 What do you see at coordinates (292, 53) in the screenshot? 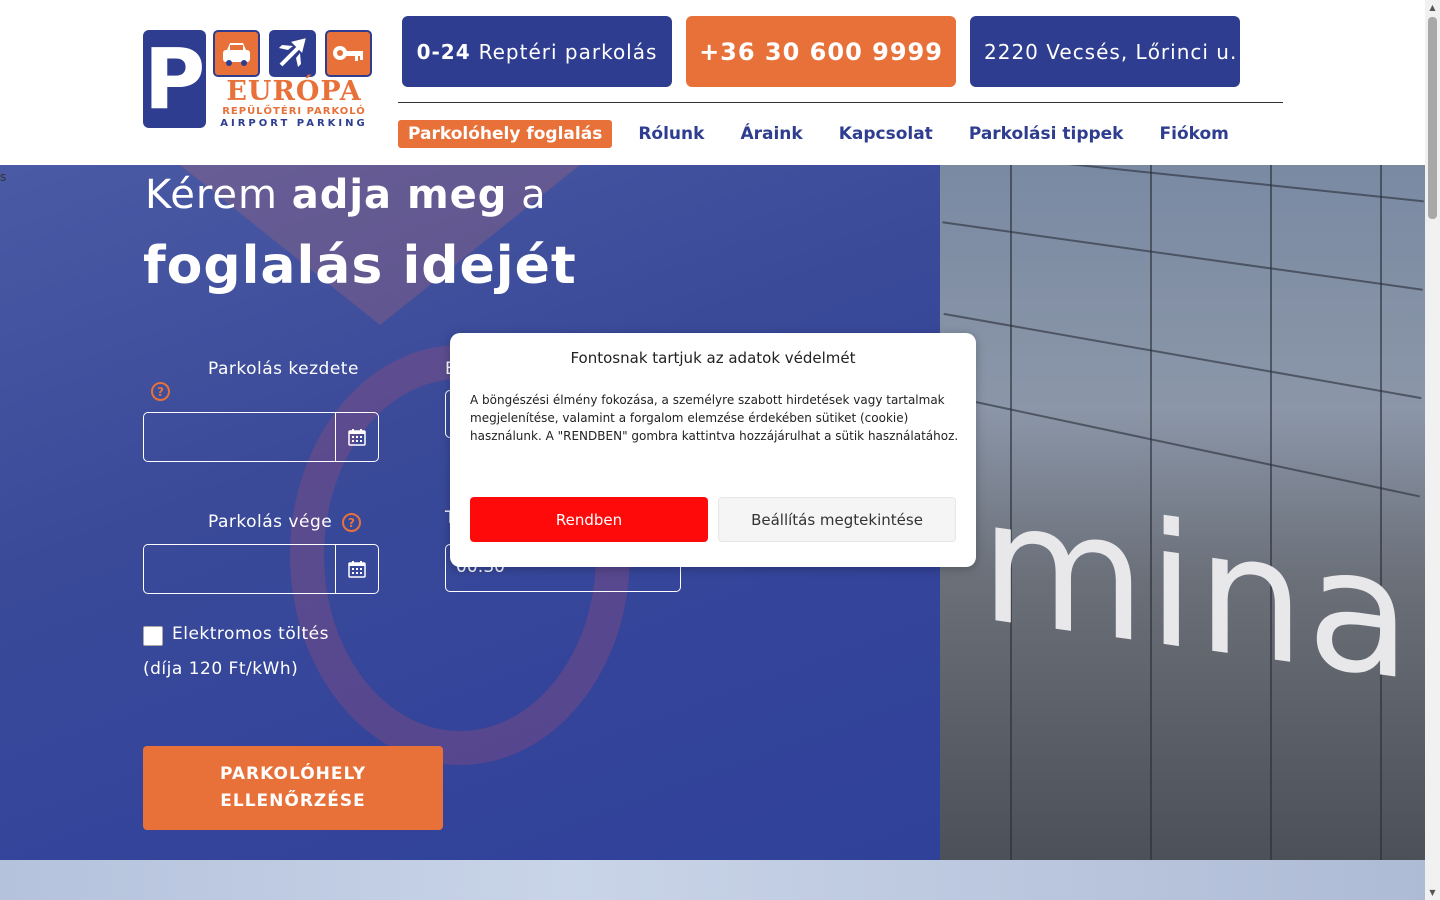
I see `plane-icon` at bounding box center [292, 53].